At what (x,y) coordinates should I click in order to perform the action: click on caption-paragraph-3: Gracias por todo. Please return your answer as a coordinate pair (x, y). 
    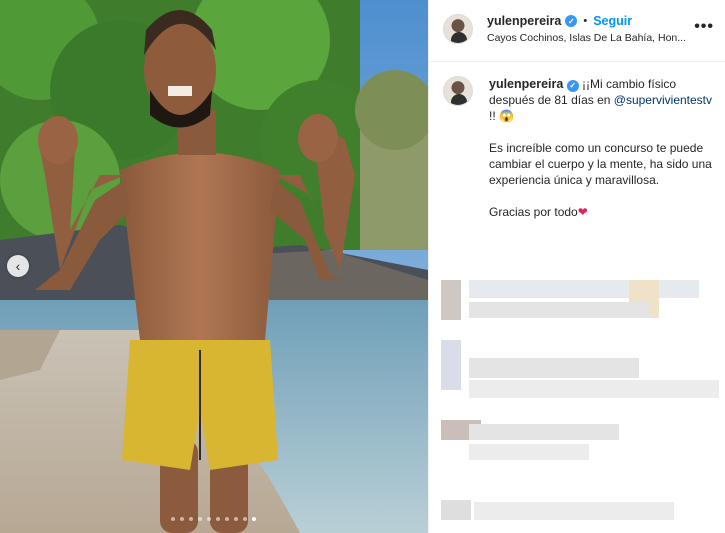
    Looking at the image, I should click on (533, 212).